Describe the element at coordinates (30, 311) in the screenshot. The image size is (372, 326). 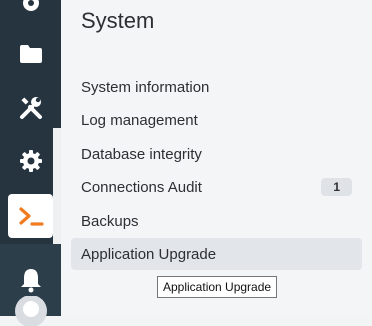
I see `avatar-icon` at that location.